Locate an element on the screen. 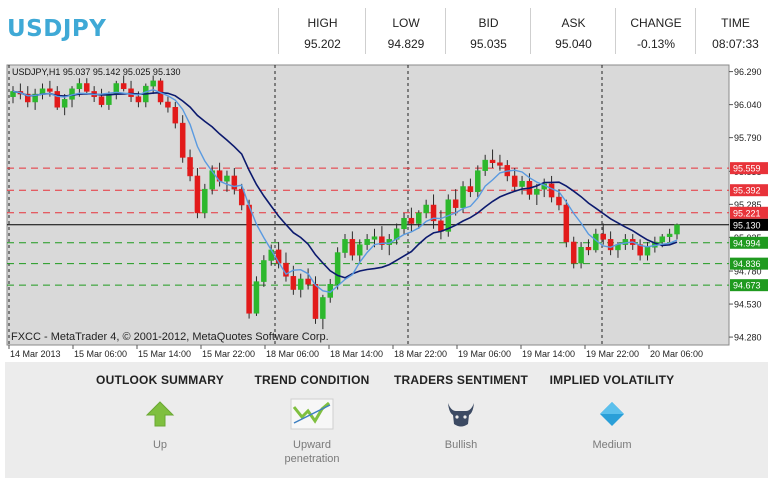 The height and width of the screenshot is (480, 774). quote-value: 95.202 is located at coordinates (322, 44).